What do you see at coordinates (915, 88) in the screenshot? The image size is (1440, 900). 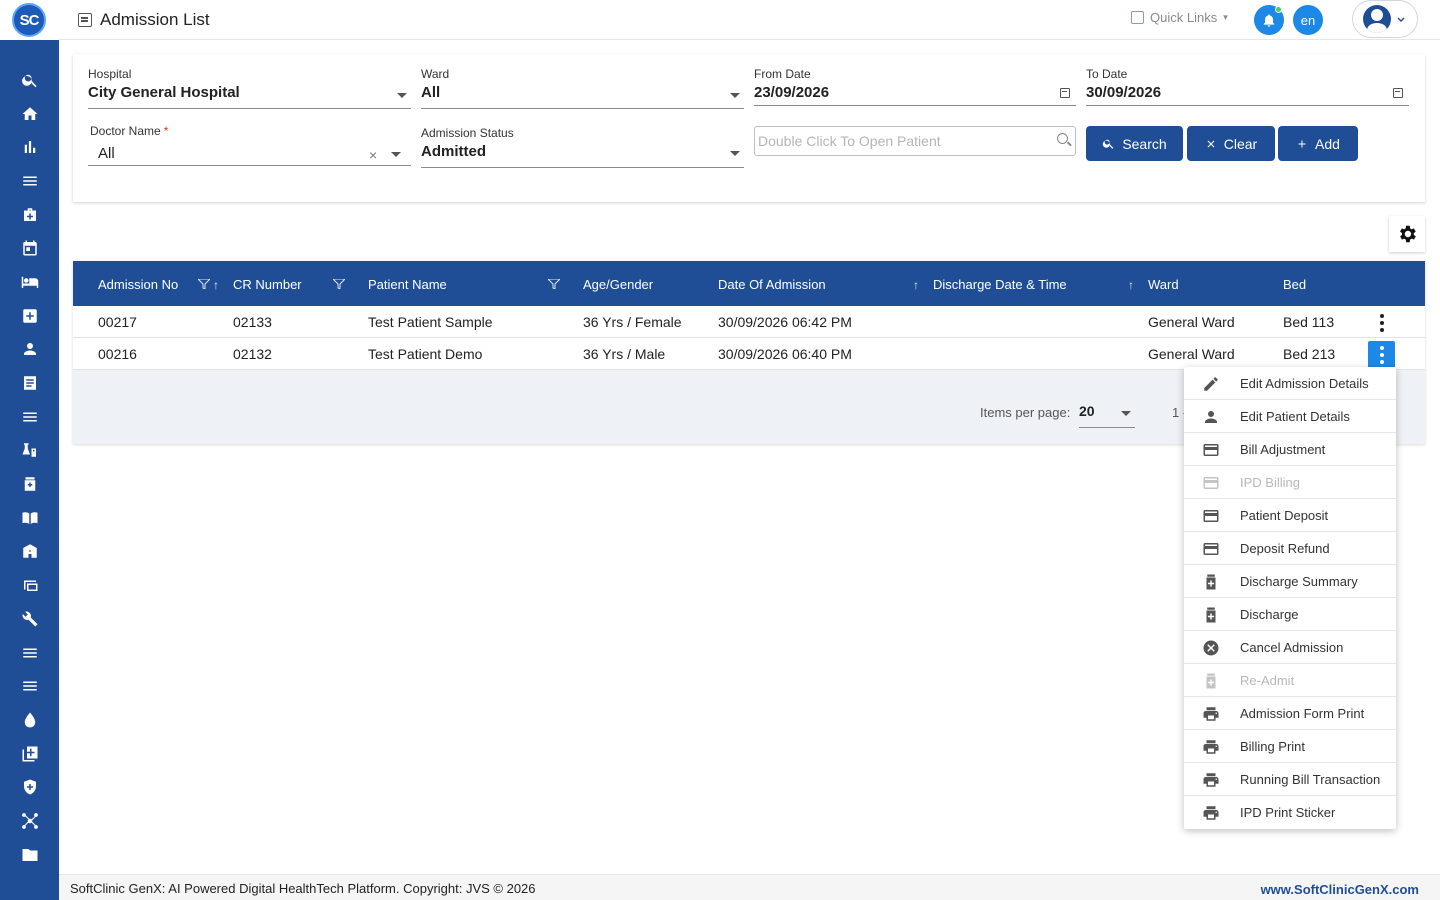 I see `from-date-field: From Date 23/09/2026` at bounding box center [915, 88].